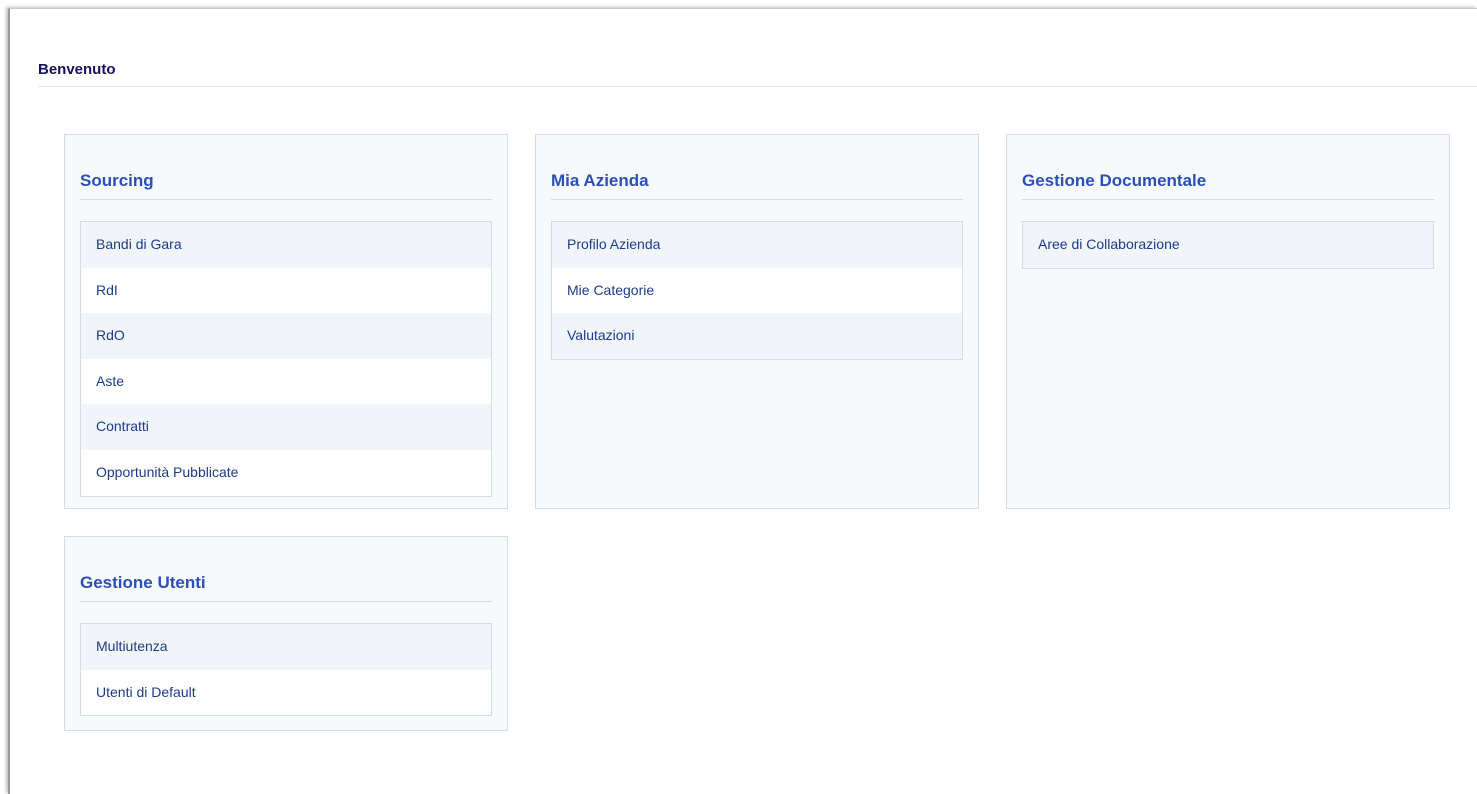  Describe the element at coordinates (286, 381) in the screenshot. I see `menu-item-aste: Aste` at that location.